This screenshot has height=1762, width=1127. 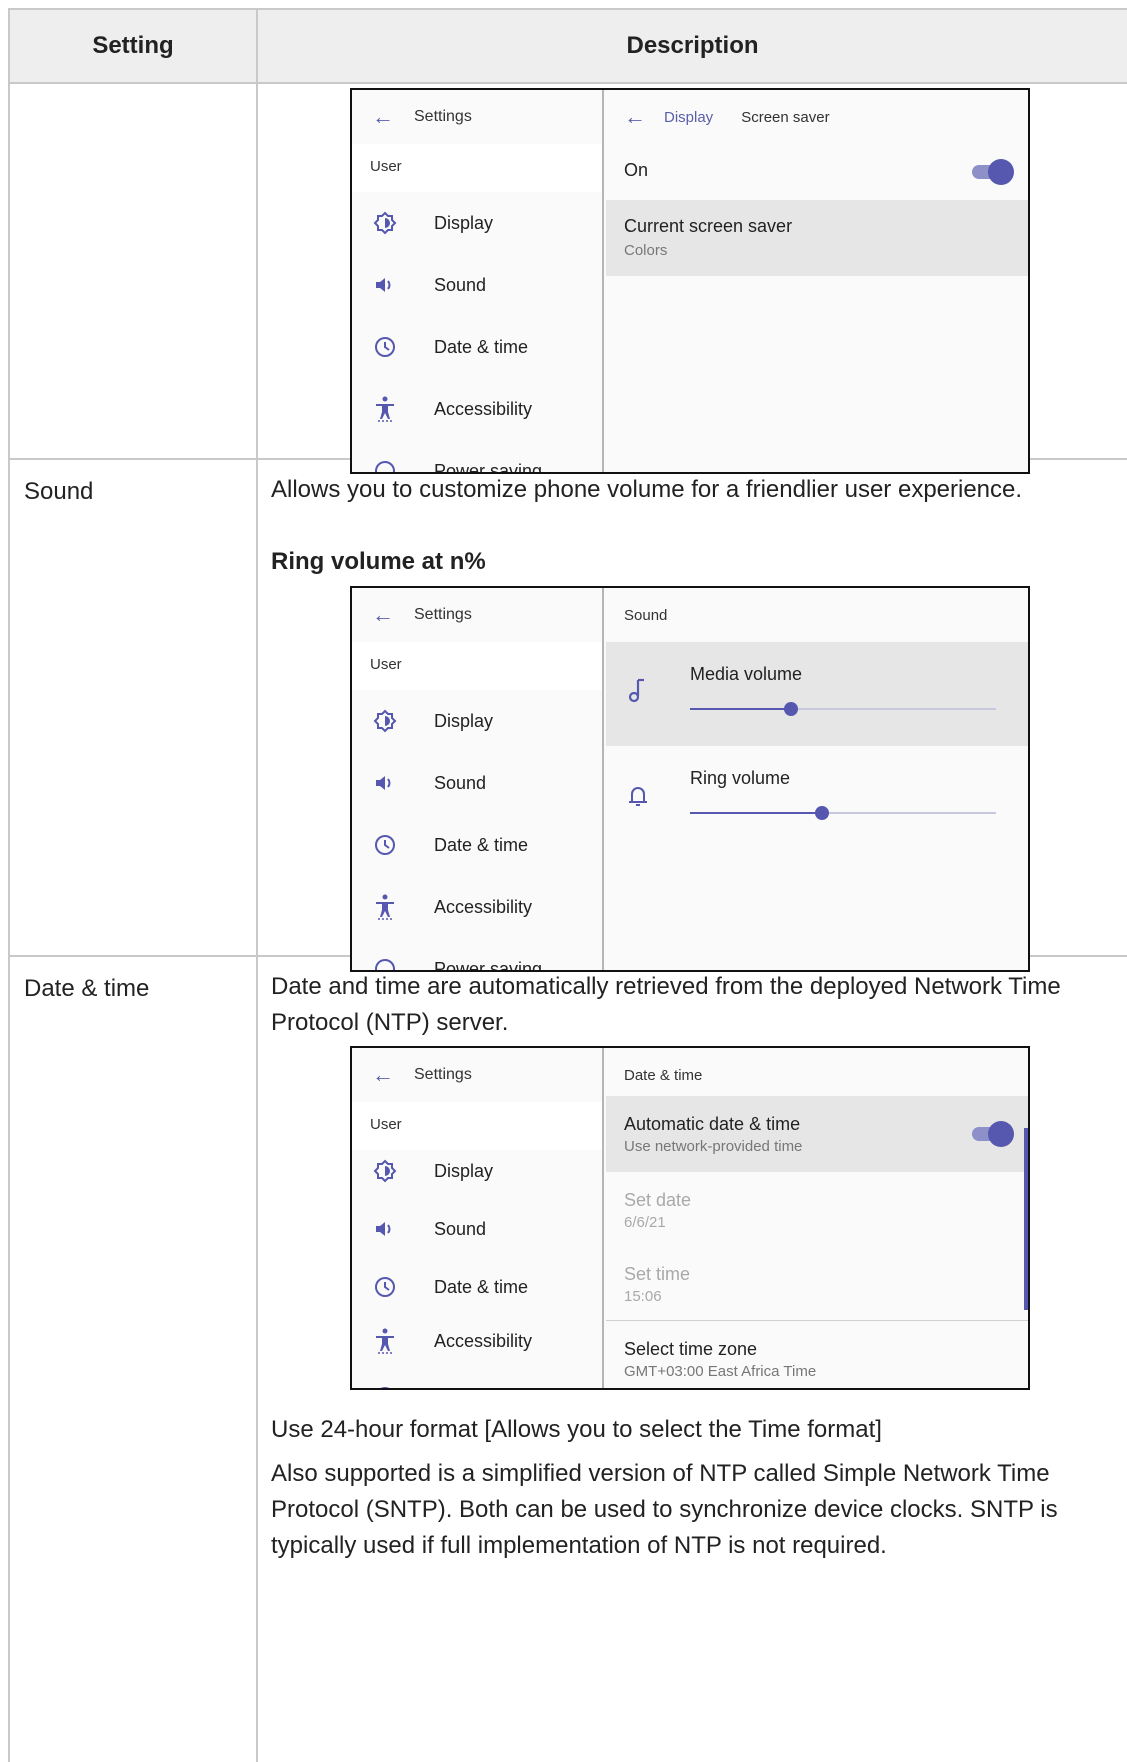 I want to click on ring-volume-row: Ring volume, so click(x=817, y=798).